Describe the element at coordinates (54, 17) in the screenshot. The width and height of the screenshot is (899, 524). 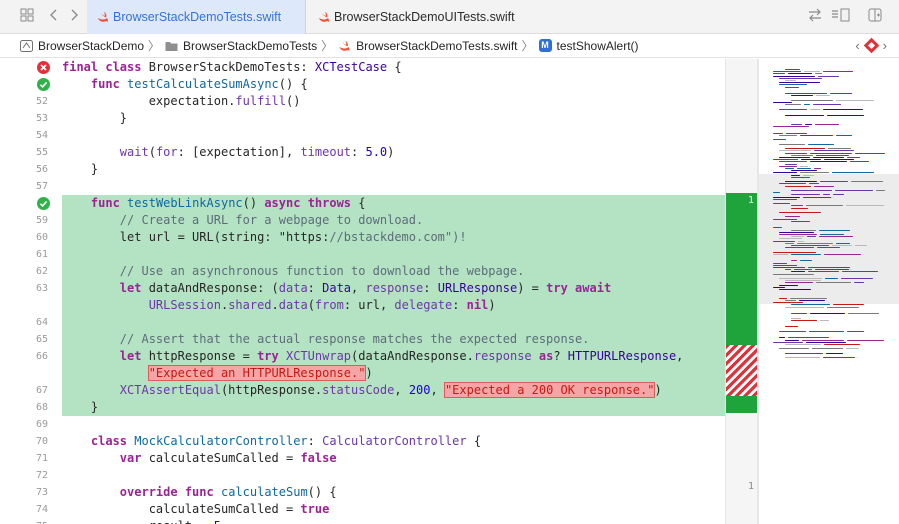
I see `back-chevron-icon` at that location.